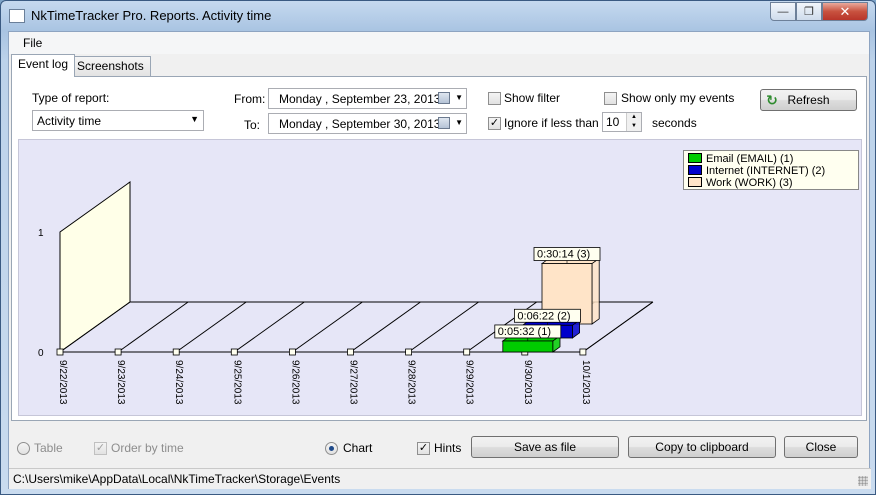 The width and height of the screenshot is (876, 495). What do you see at coordinates (551, 123) in the screenshot?
I see `ignore-label: Ignore if less than` at bounding box center [551, 123].